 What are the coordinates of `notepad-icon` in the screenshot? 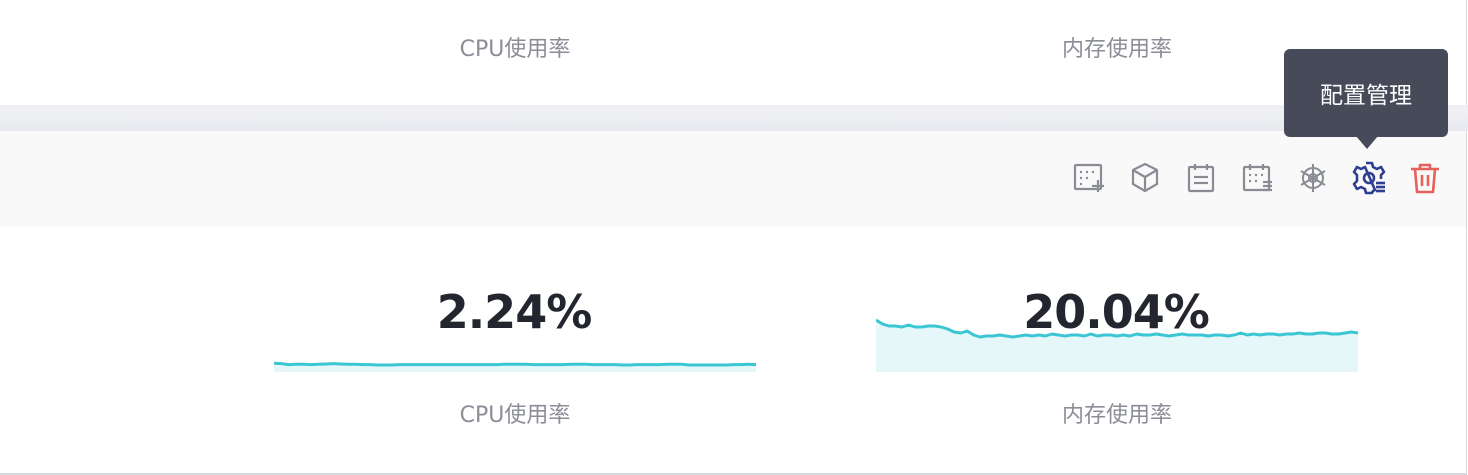 It's located at (1201, 178).